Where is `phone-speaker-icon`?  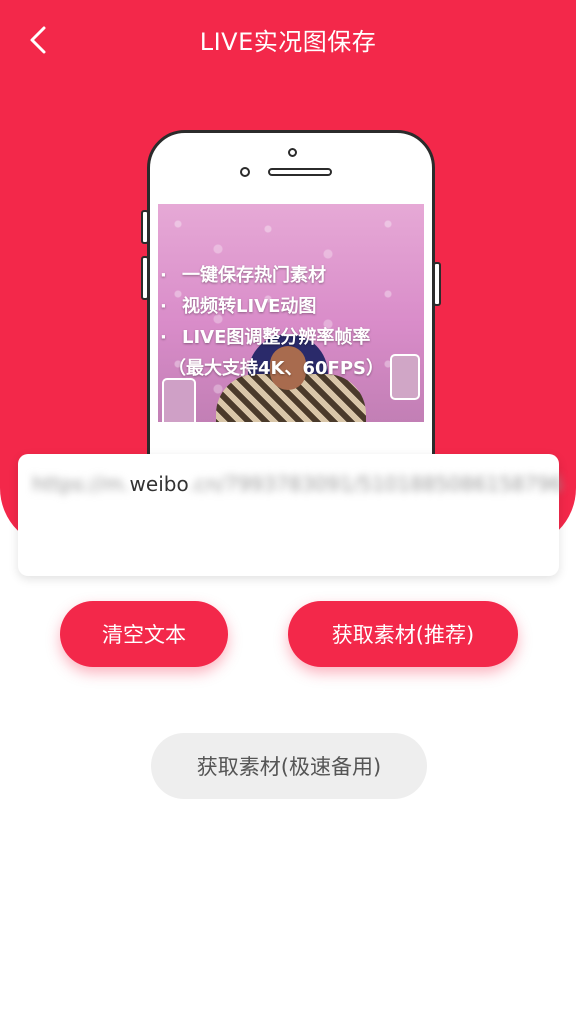
phone-speaker-icon is located at coordinates (300, 172).